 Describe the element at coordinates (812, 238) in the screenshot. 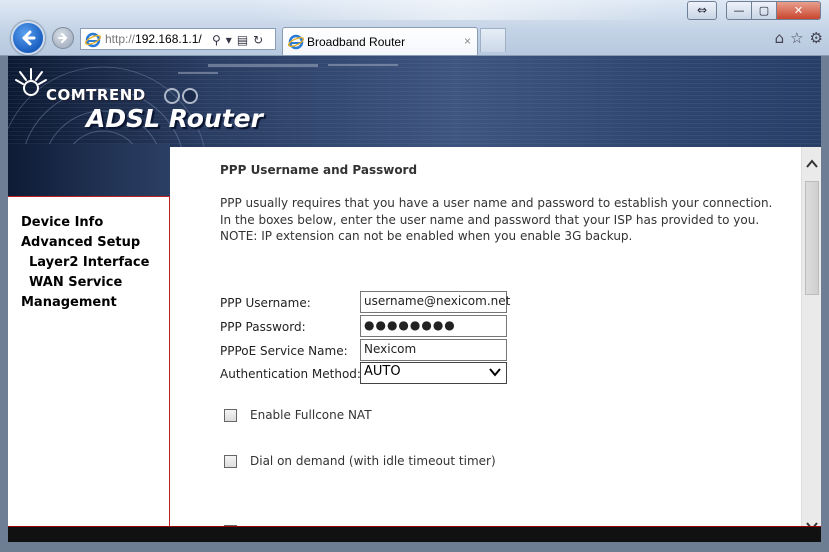

I see `scroll-thumb` at that location.